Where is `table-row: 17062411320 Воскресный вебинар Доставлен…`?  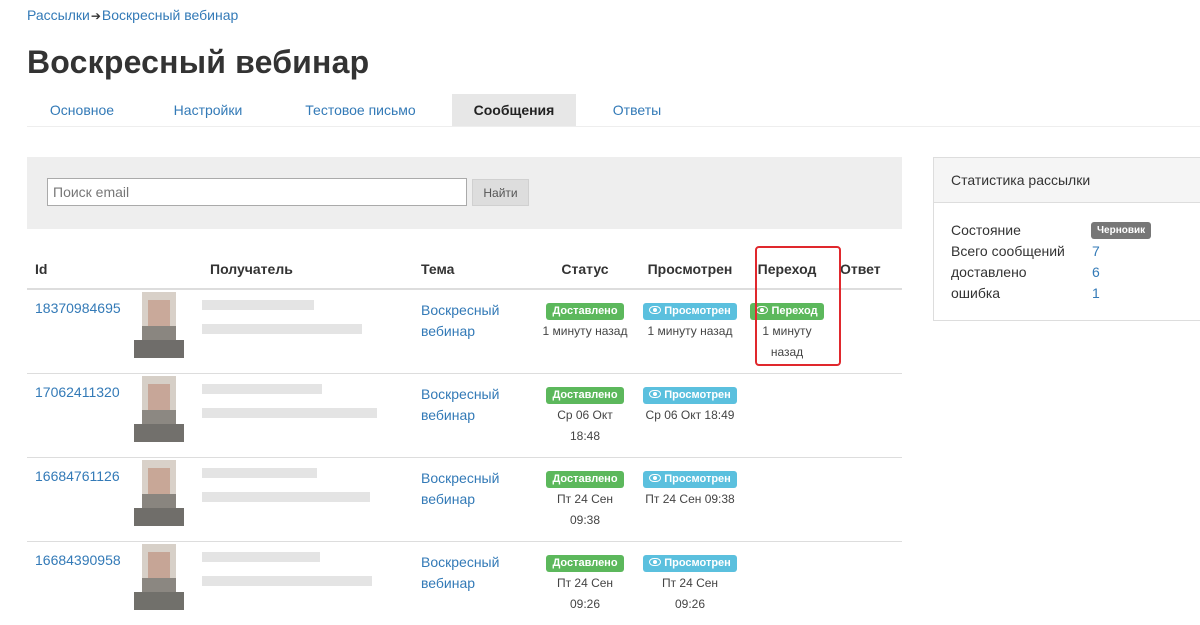
table-row: 17062411320 Воскресный вебинар Доставлен… is located at coordinates (464, 416).